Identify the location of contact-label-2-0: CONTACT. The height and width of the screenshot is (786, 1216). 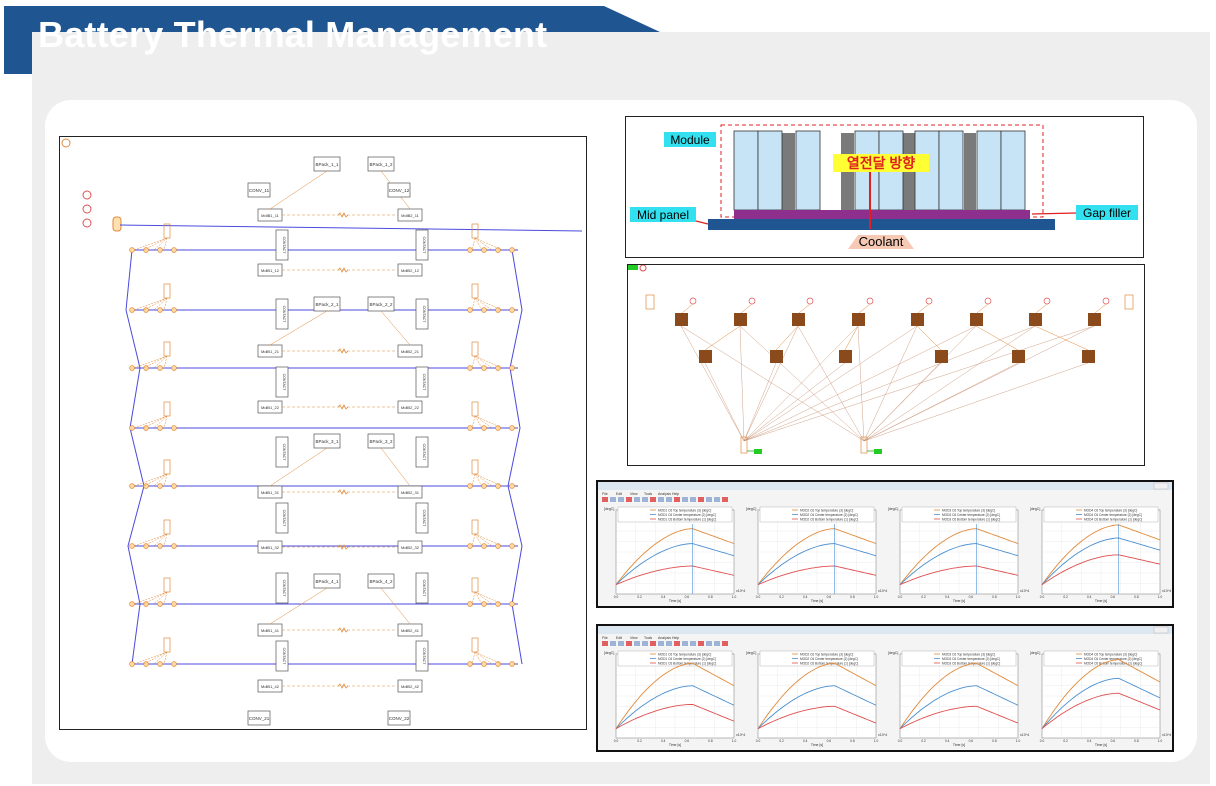
(284, 383).